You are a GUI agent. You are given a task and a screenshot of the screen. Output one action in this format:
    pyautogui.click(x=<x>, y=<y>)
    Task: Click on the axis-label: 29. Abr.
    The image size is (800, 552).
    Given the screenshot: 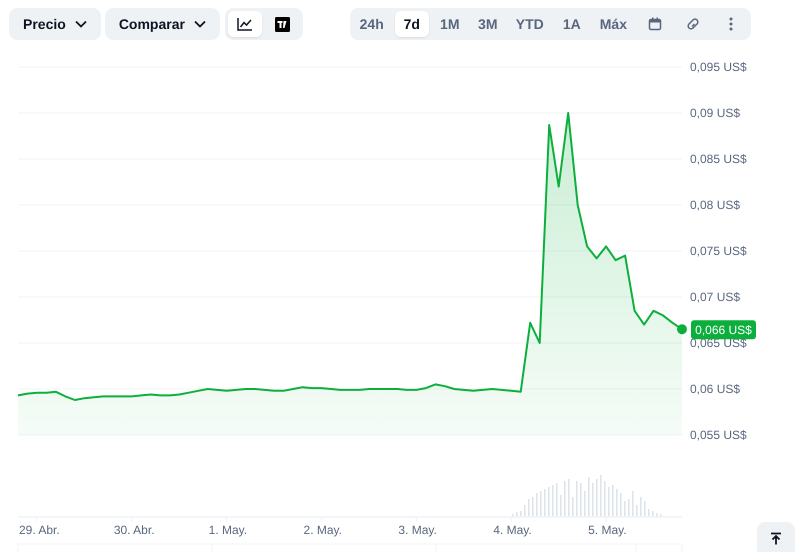 What is the action you would take?
    pyautogui.click(x=39, y=530)
    